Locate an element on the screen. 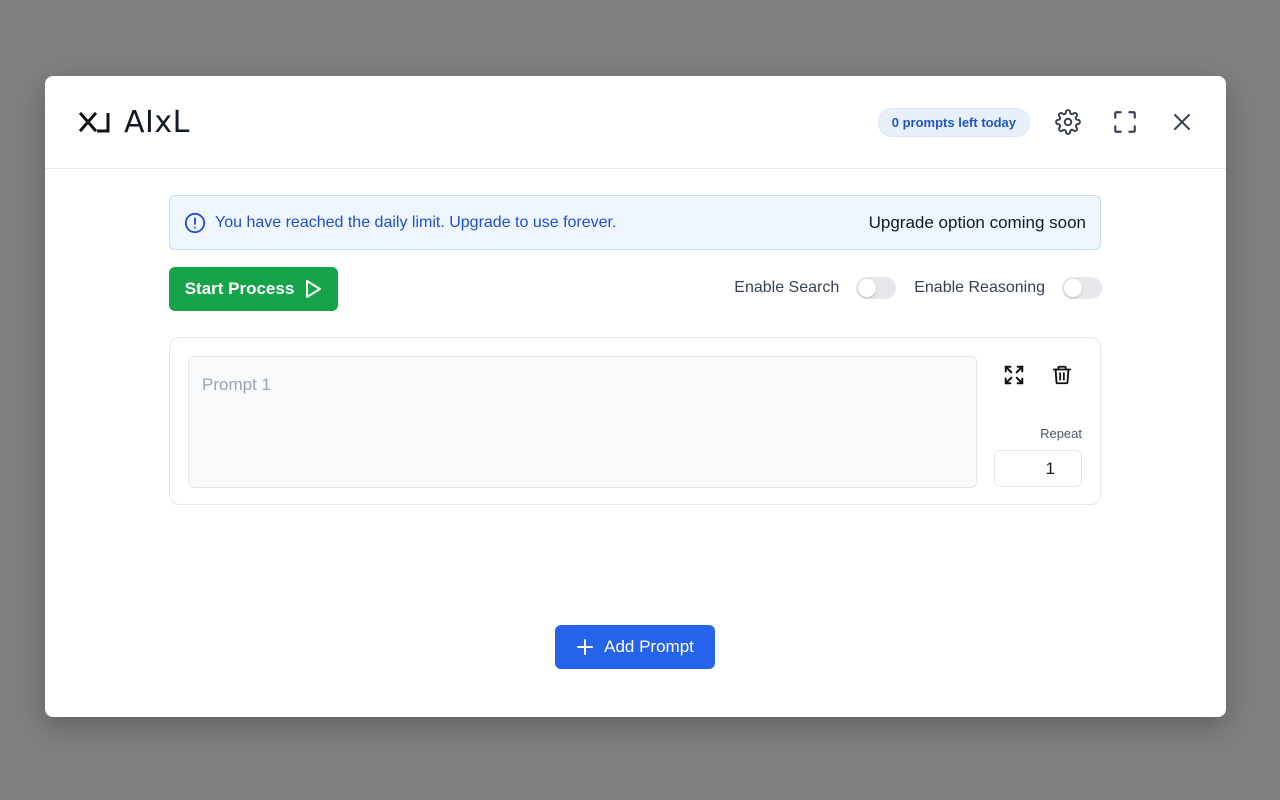 The width and height of the screenshot is (1280, 800). plus-icon is located at coordinates (585, 647).